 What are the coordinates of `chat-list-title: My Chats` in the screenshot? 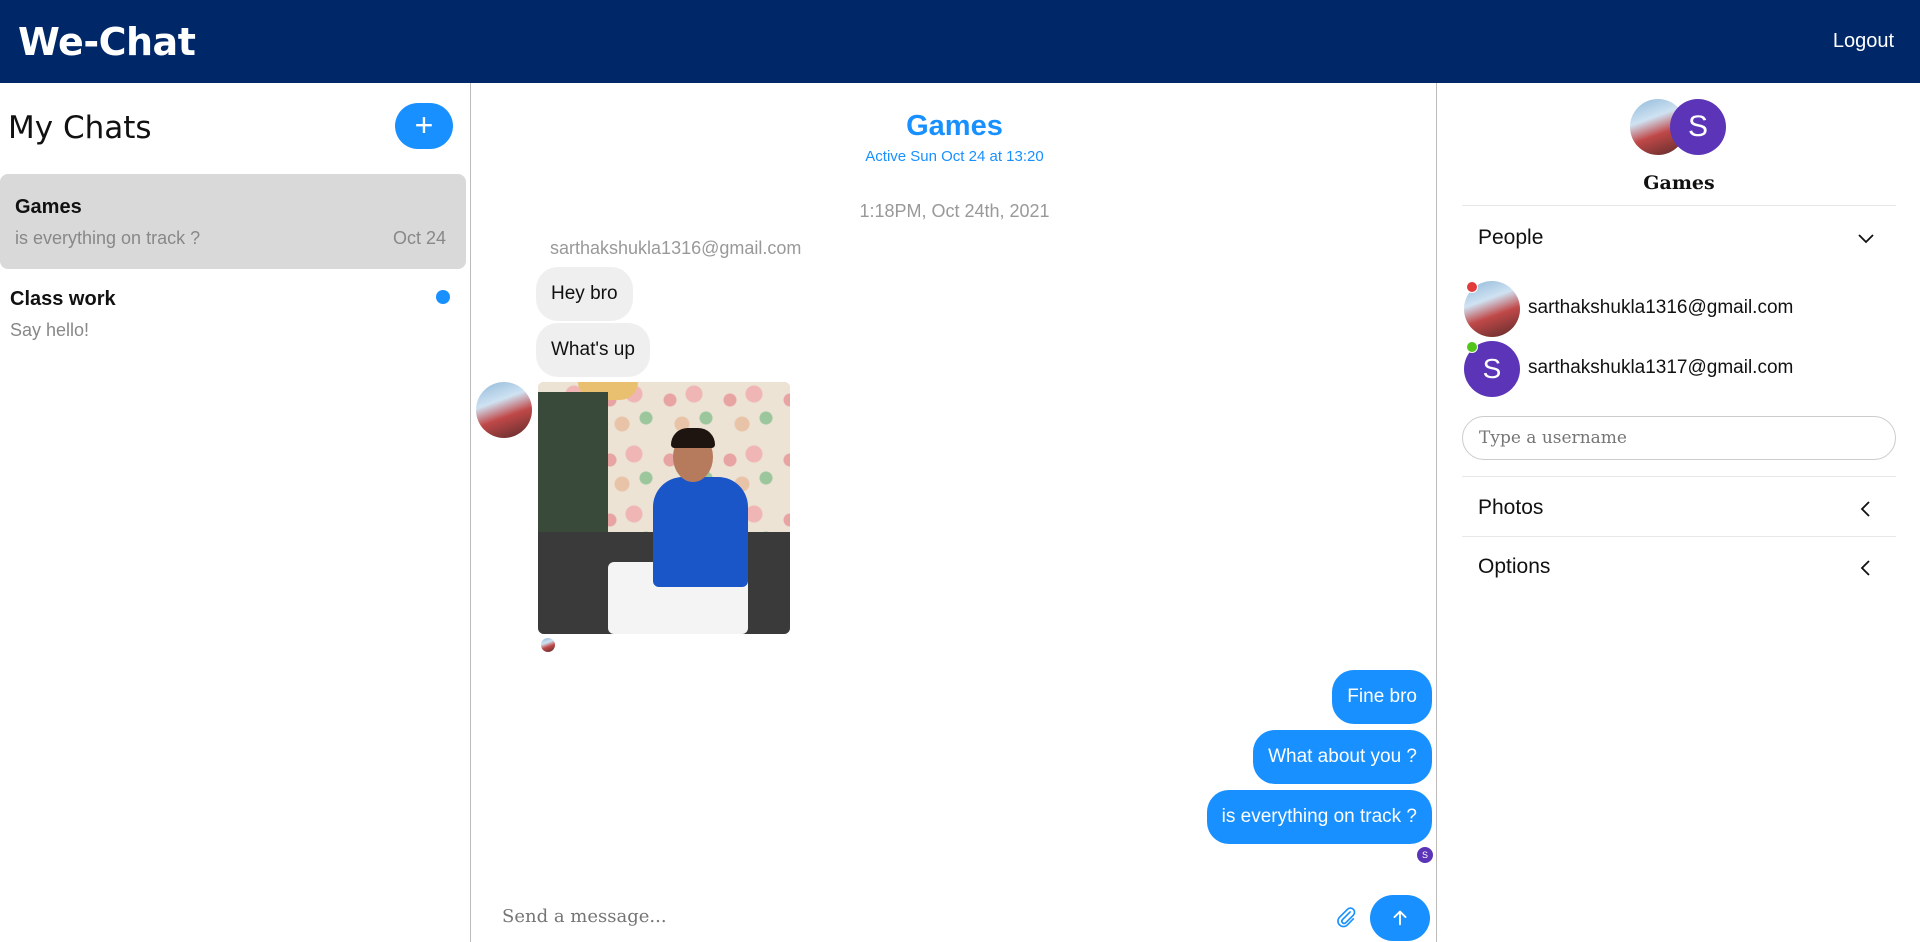 It's located at (80, 128).